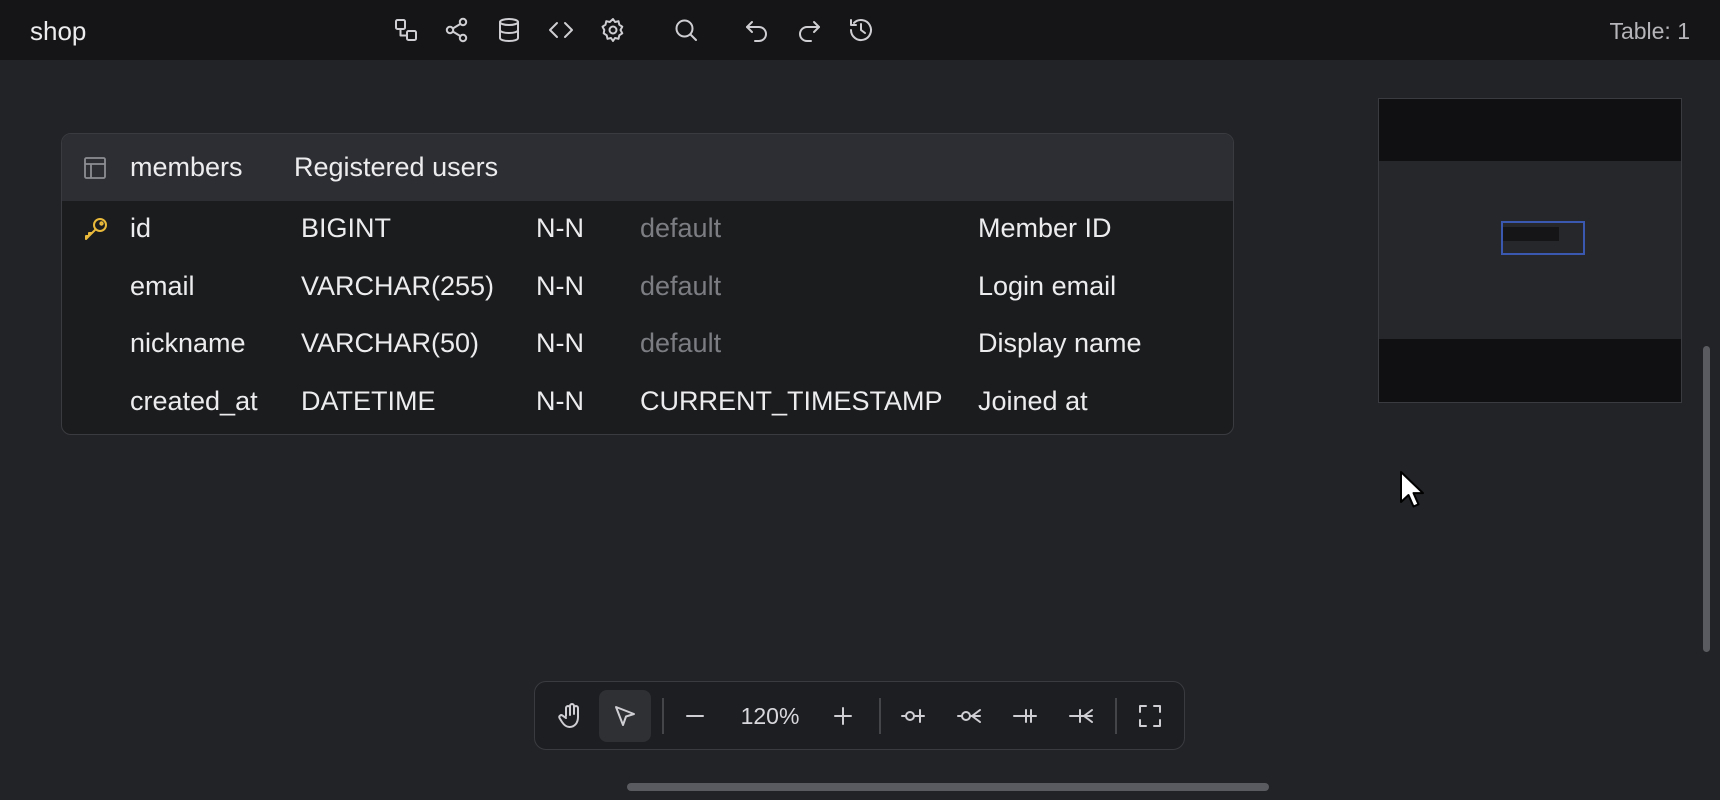 The width and height of the screenshot is (1720, 800). I want to click on column-default: CURRENT_TIMESTAMP, so click(791, 401).